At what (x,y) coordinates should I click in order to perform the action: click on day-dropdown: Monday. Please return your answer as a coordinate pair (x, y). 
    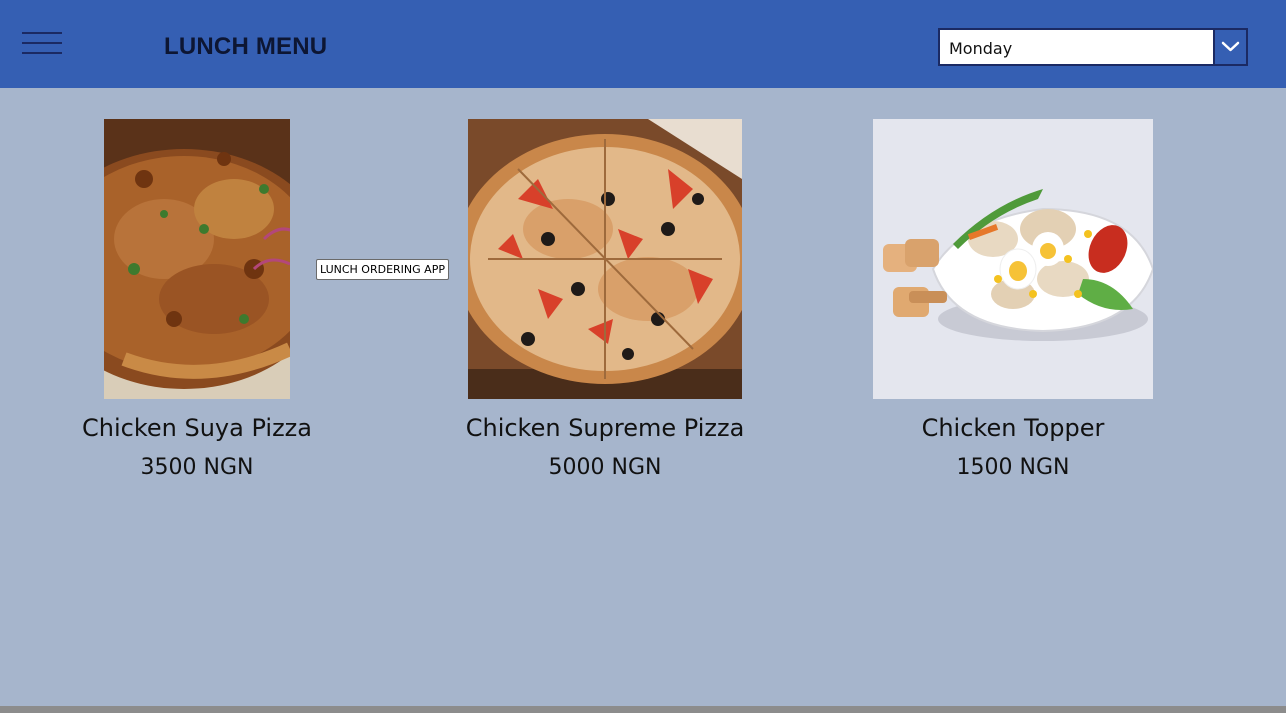
    Looking at the image, I should click on (1093, 47).